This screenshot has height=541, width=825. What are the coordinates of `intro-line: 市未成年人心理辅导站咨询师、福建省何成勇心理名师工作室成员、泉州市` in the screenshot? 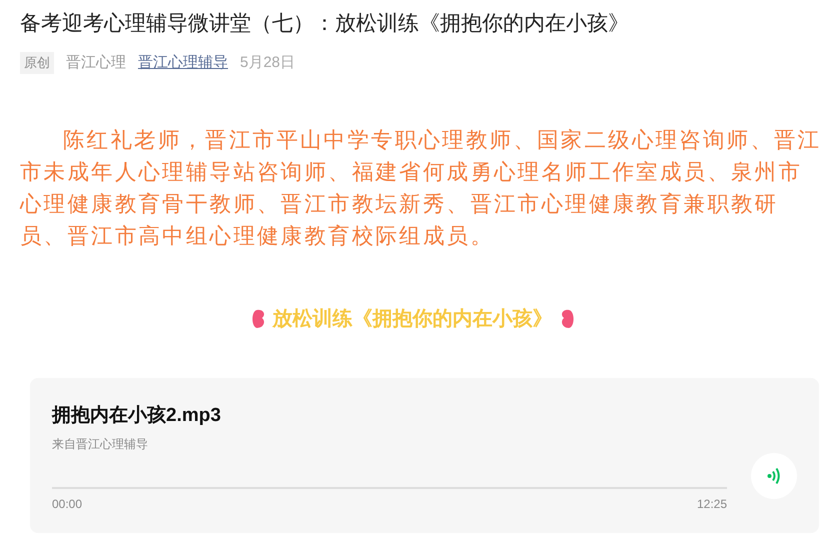 It's located at (412, 172).